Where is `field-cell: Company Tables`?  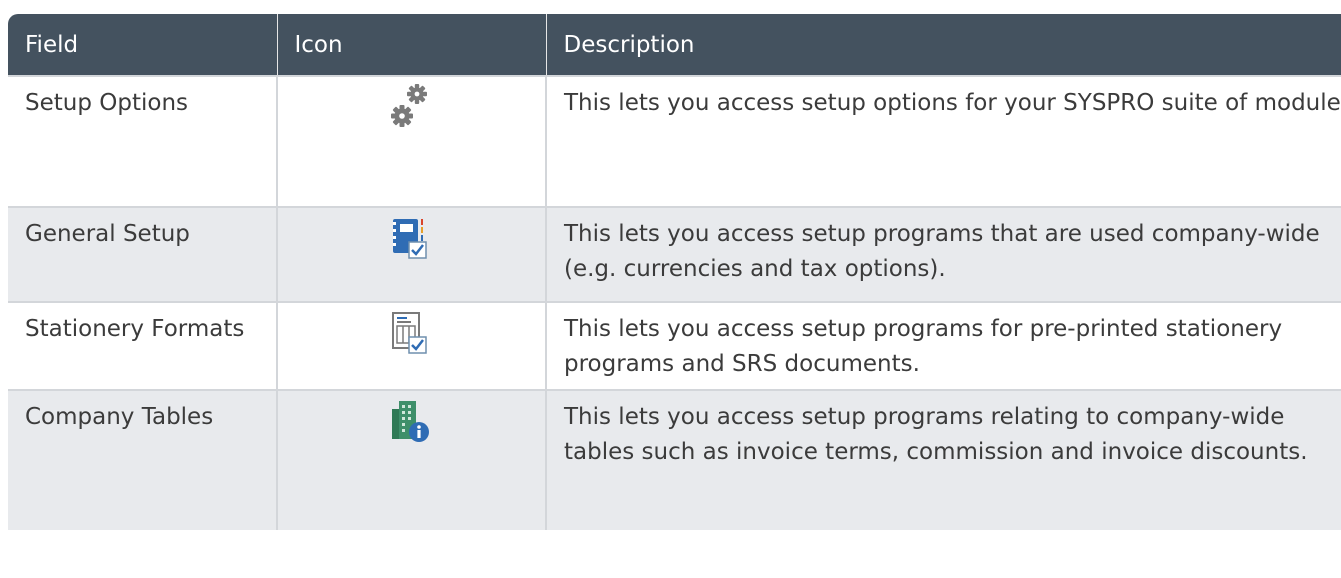
field-cell: Company Tables is located at coordinates (143, 460).